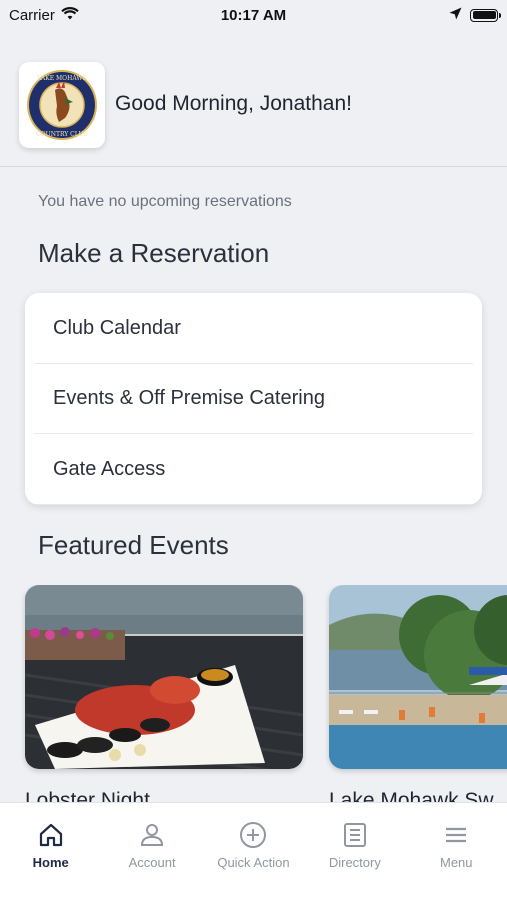 Image resolution: width=507 pixels, height=900 pixels. I want to click on tab-quick-action: Quick Action, so click(253, 860).